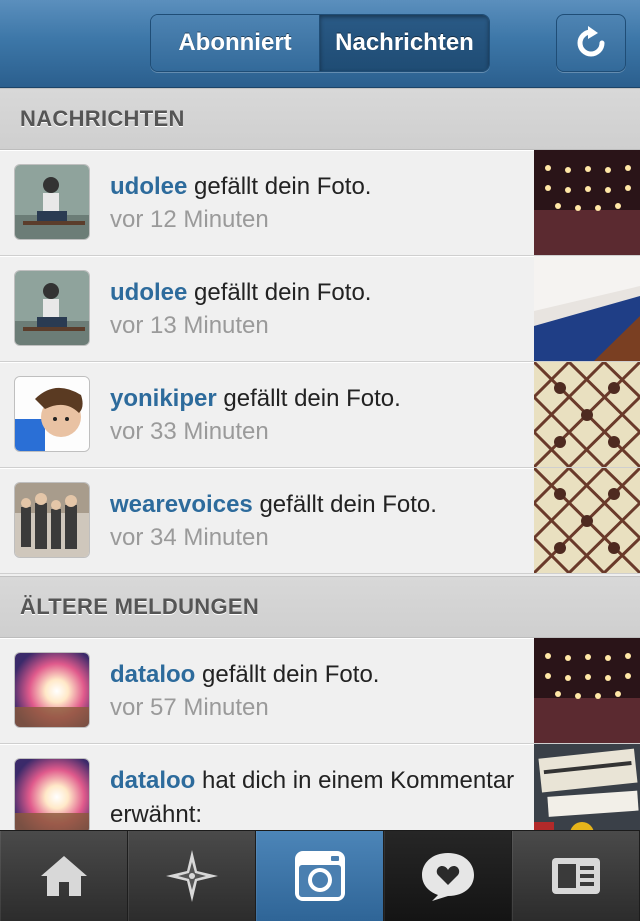  I want to click on home-icon, so click(63, 876).